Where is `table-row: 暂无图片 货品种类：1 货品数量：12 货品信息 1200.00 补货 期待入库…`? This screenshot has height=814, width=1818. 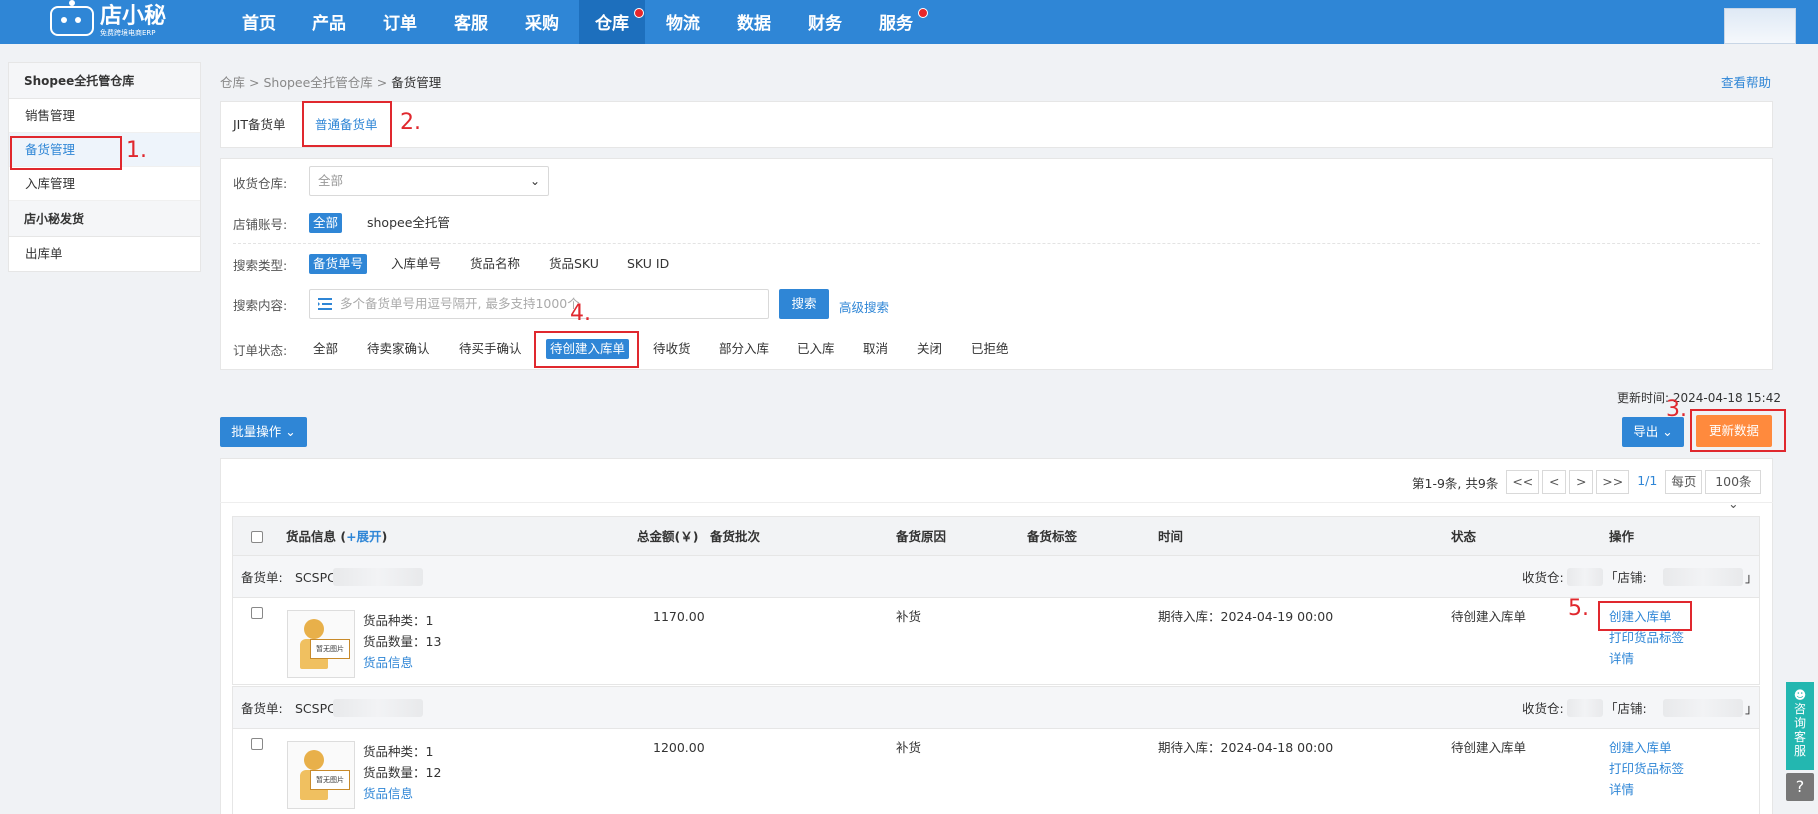 table-row: 暂无图片 货品种类：1 货品数量：12 货品信息 1200.00 补货 期待入库… is located at coordinates (996, 771).